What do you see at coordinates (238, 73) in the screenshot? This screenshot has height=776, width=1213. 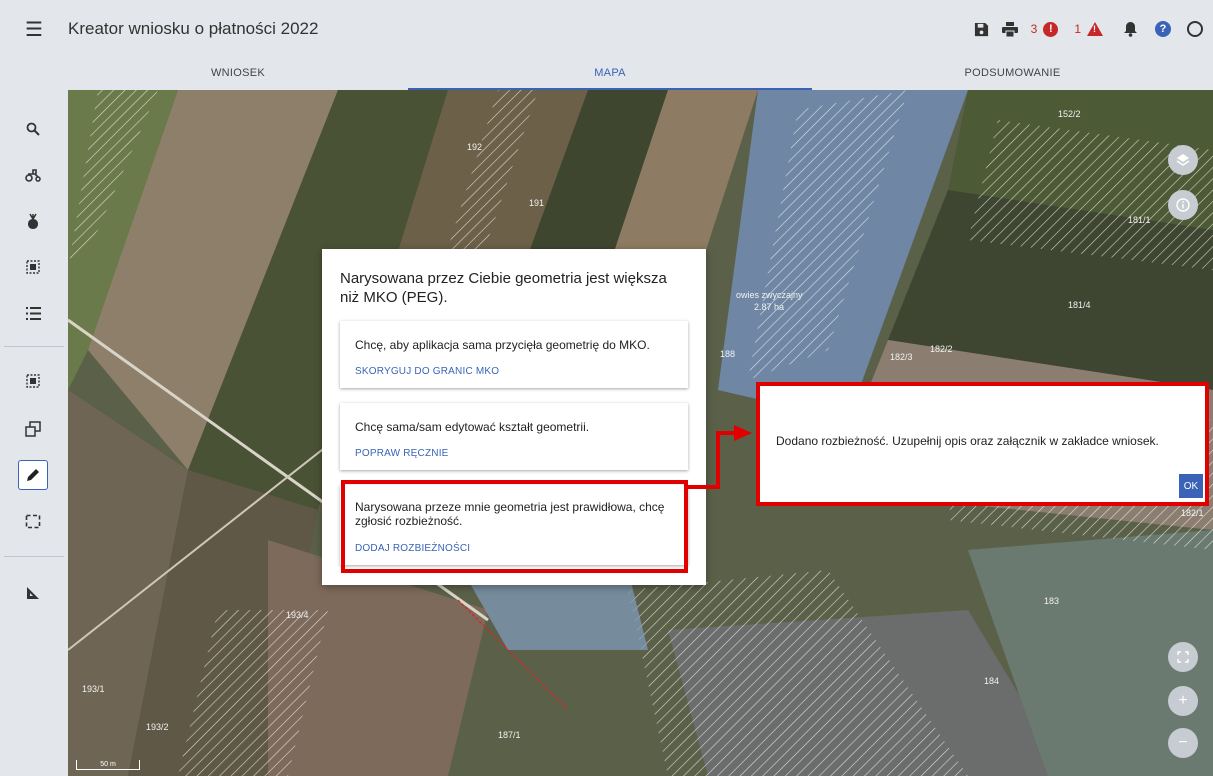 I see `tab-wniosek: WNIOSEK` at bounding box center [238, 73].